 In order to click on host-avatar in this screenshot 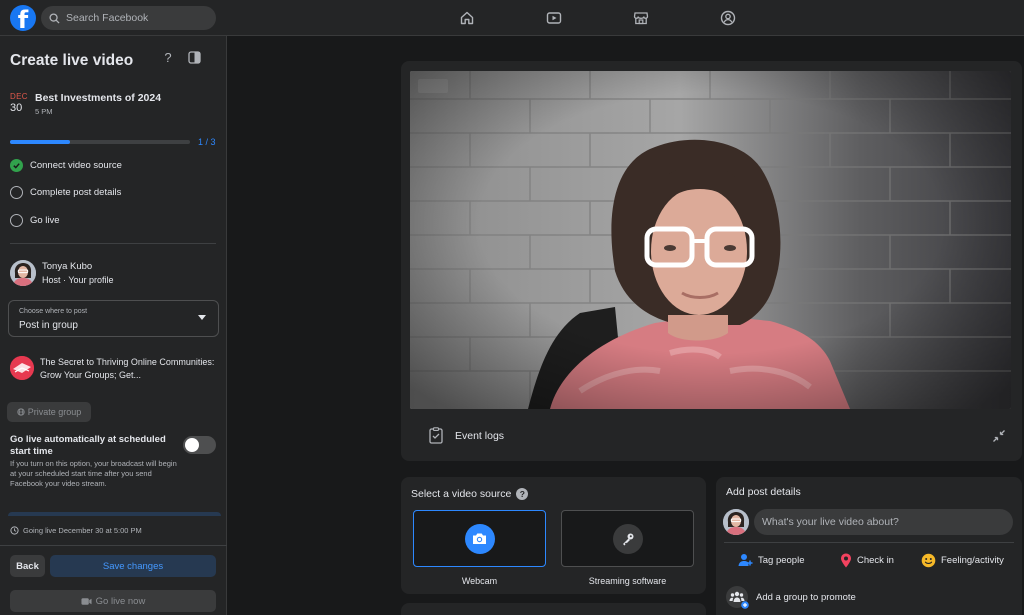, I will do `click(23, 273)`.